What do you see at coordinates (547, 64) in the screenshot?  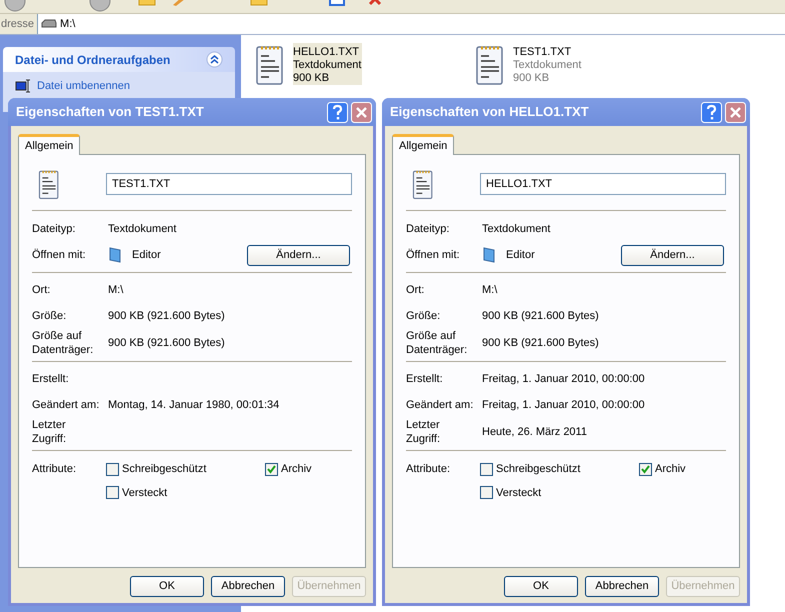 I see `file-item-label: TEST1.TXT Textdokument 900 KB` at bounding box center [547, 64].